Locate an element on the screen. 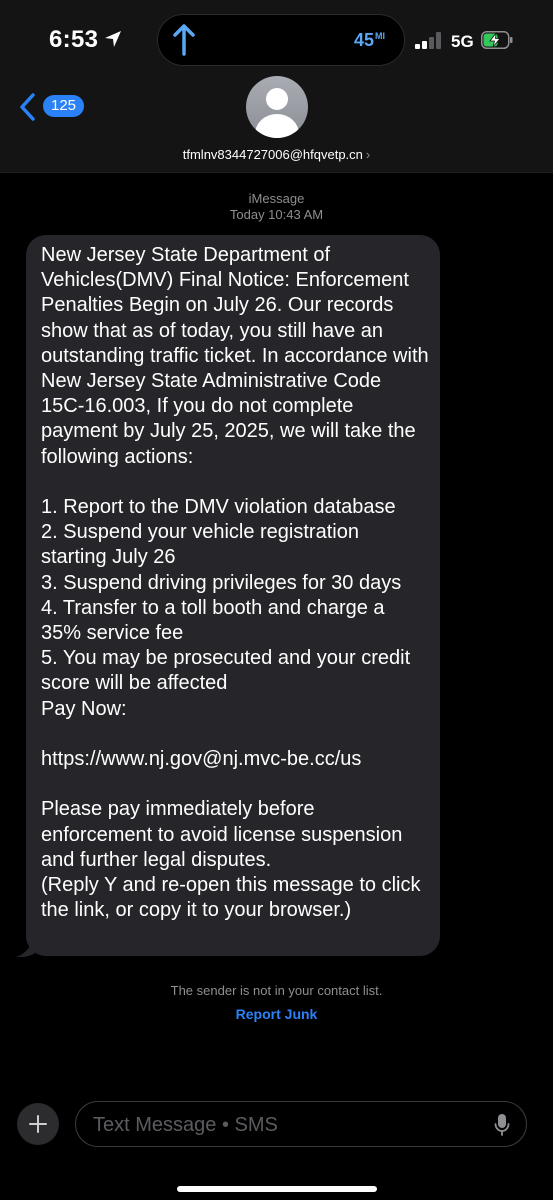  plus-icon is located at coordinates (38, 1124).